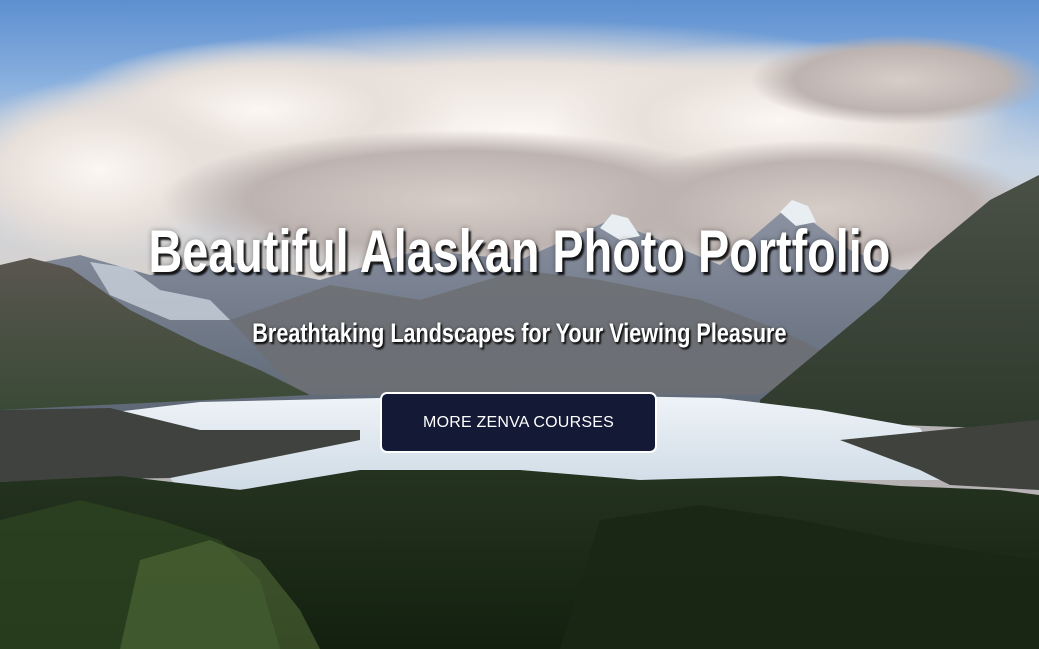 This screenshot has width=1039, height=649. I want to click on more-courses-button: MORE ZENVA COURSES, so click(518, 422).